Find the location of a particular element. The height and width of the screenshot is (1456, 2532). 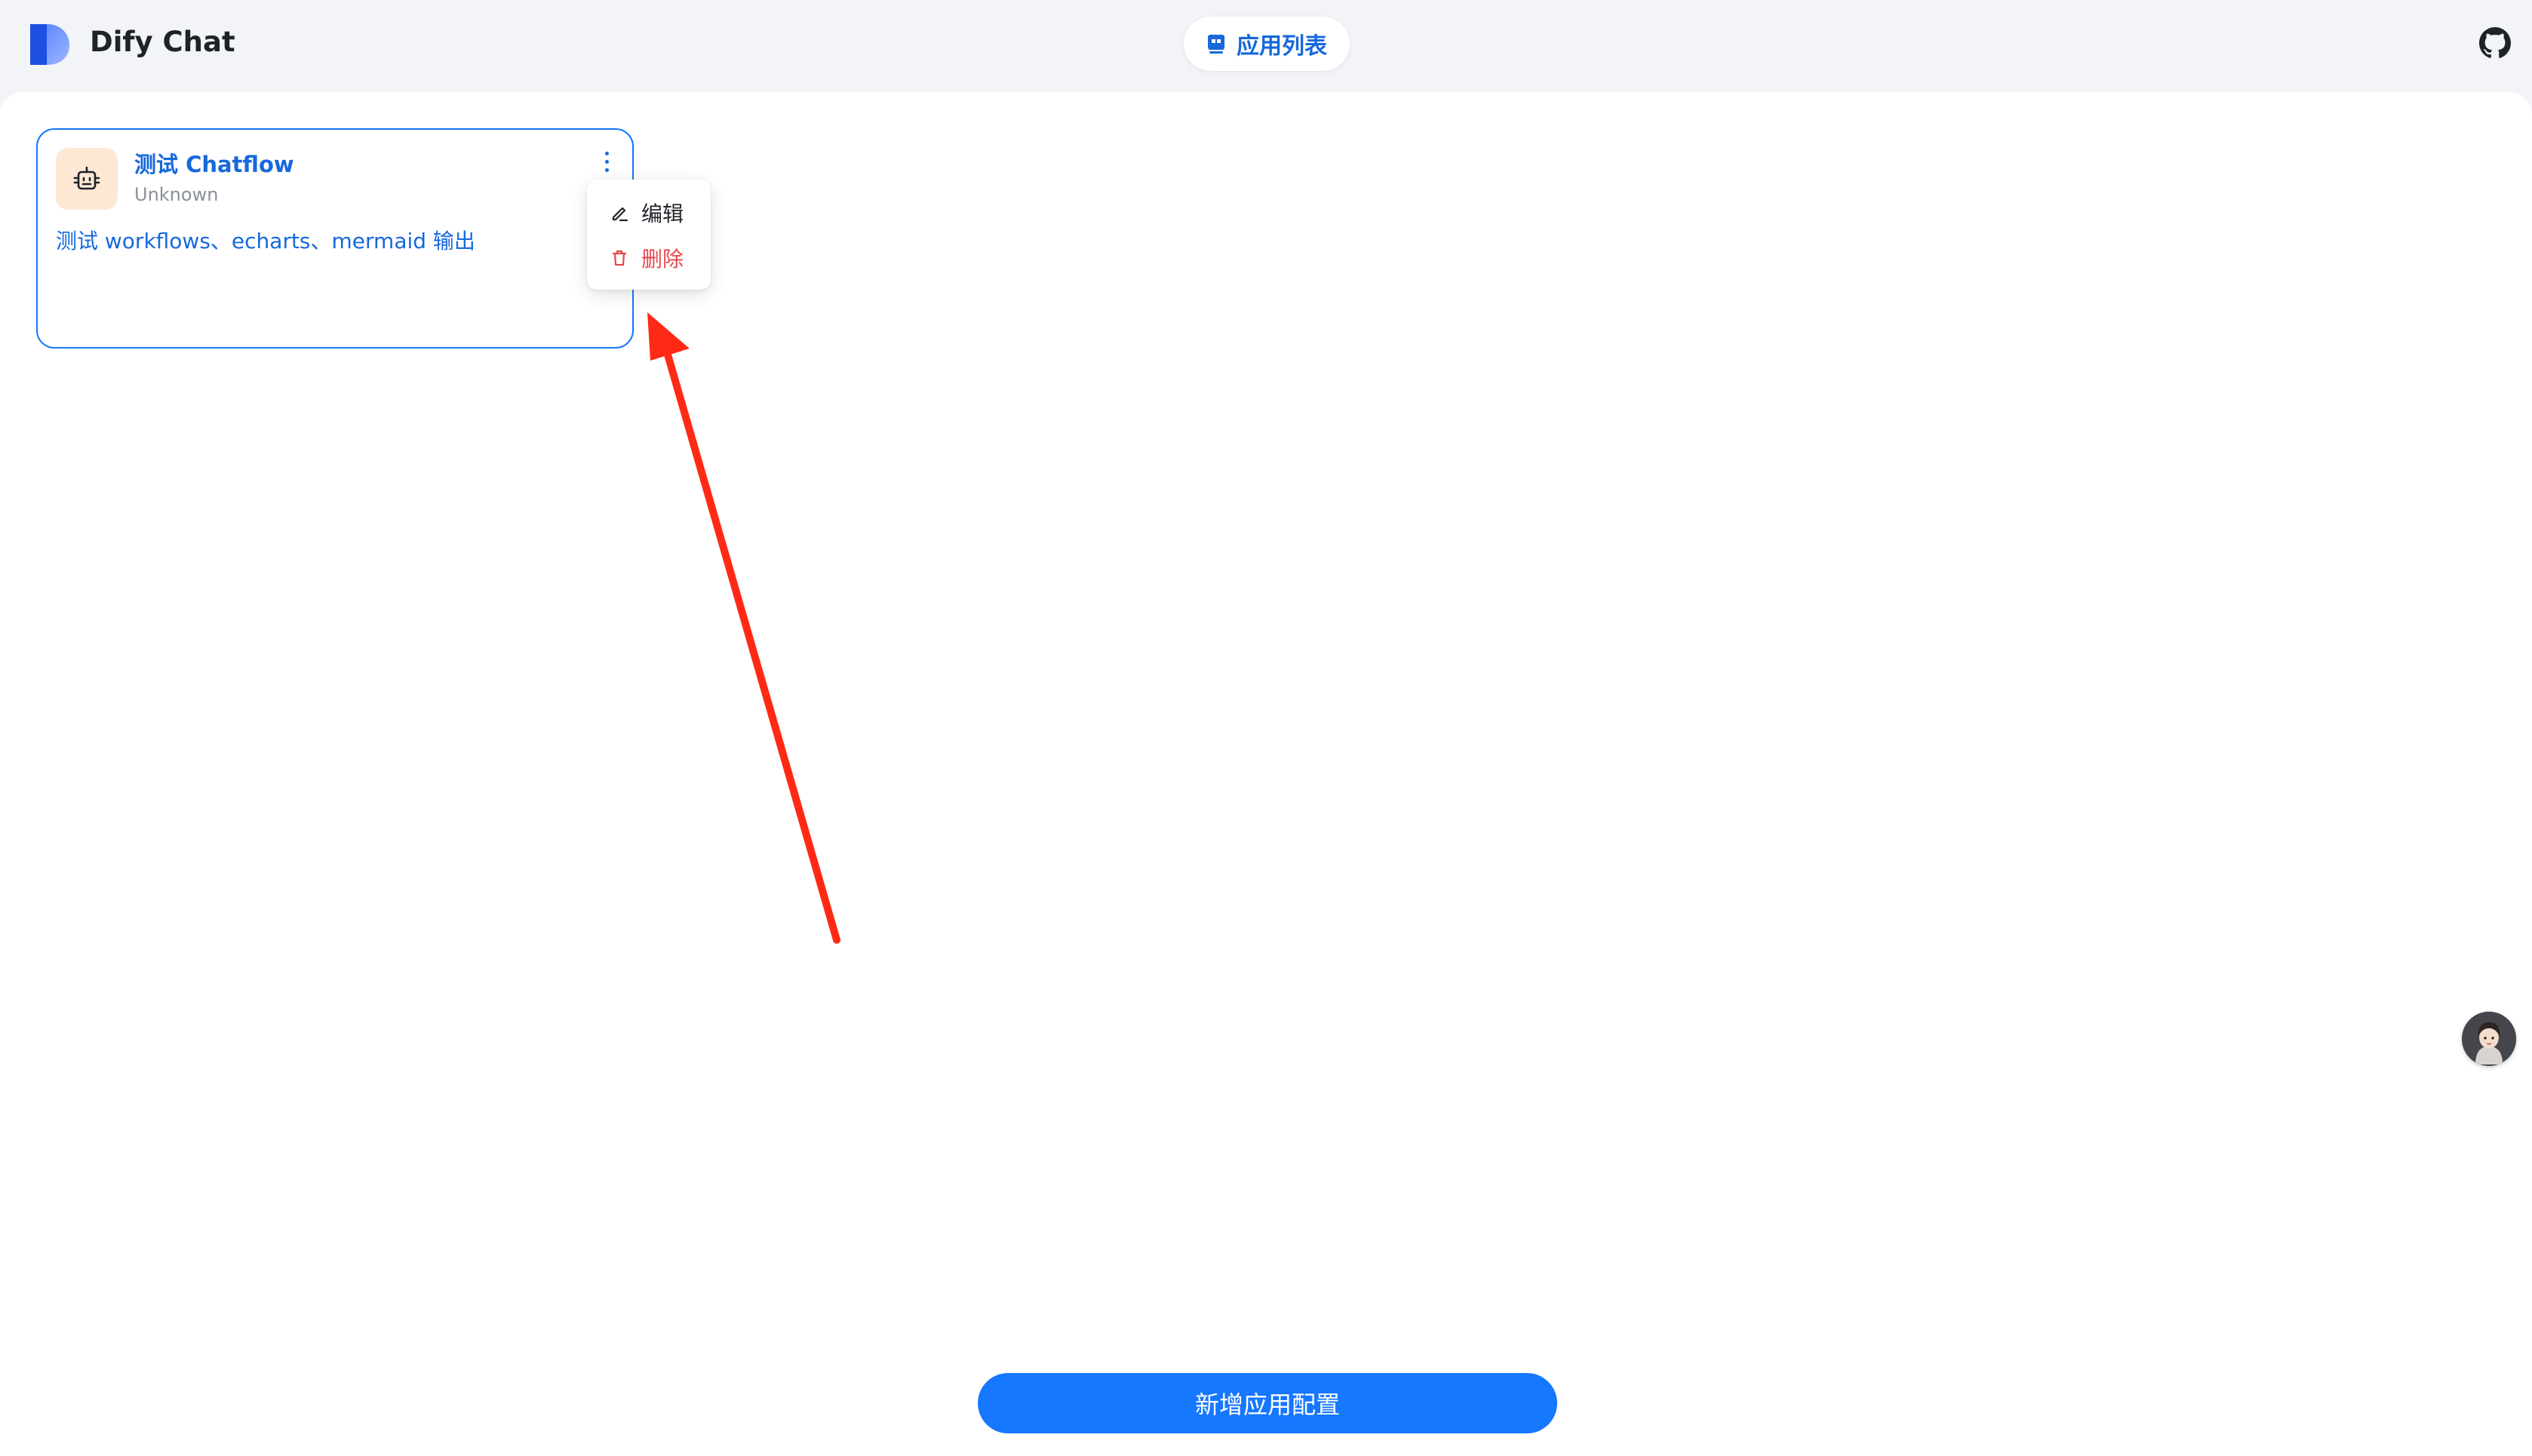

menu-item-edit-label: 编辑 is located at coordinates (662, 213).